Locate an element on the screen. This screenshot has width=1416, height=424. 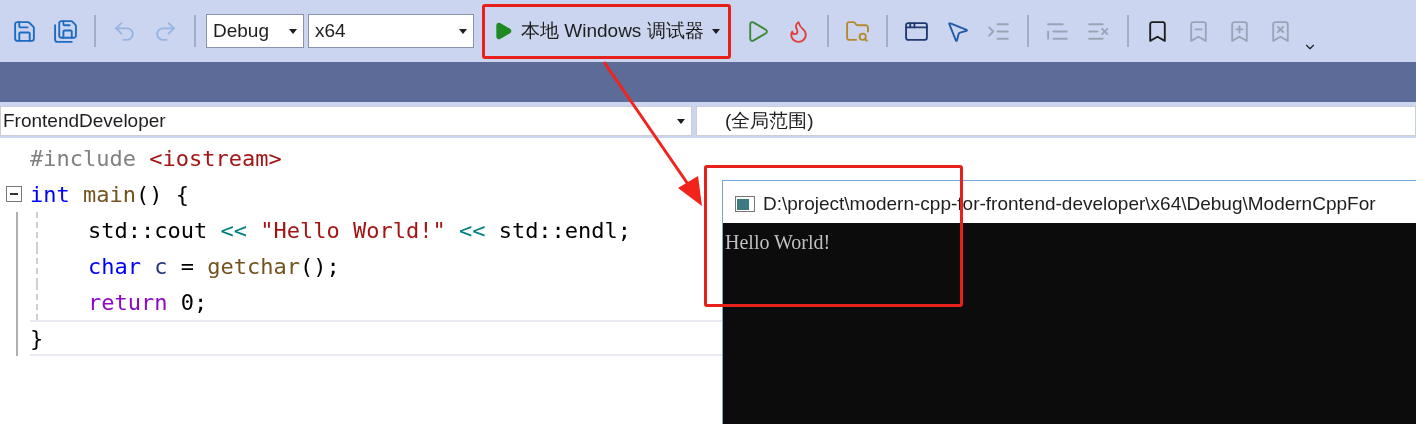
save-icon is located at coordinates (24, 31).